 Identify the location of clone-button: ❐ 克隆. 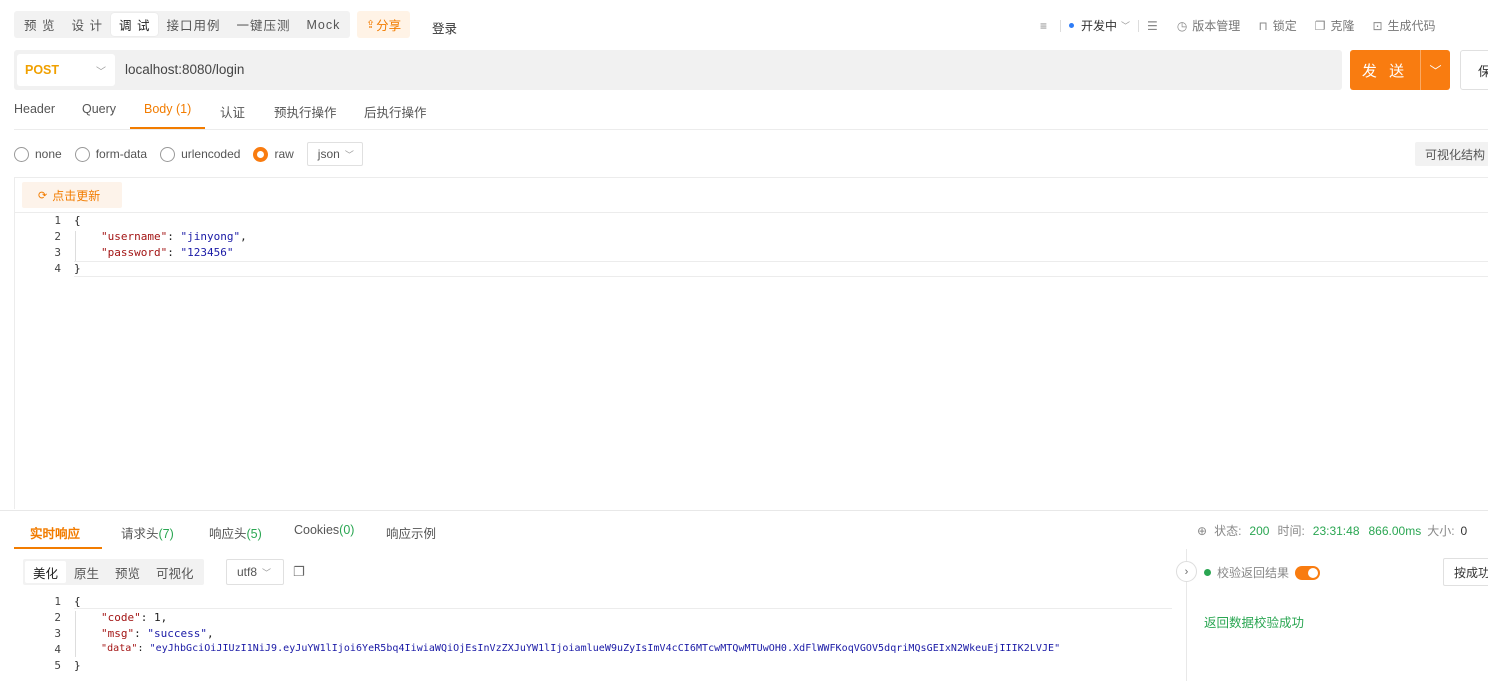
(1335, 25).